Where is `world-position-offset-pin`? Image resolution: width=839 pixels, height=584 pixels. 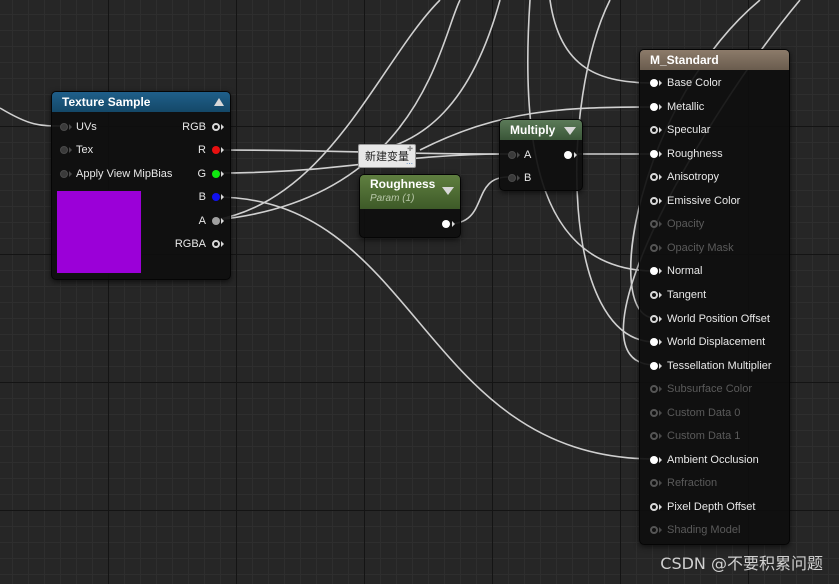
world-position-offset-pin is located at coordinates (654, 318).